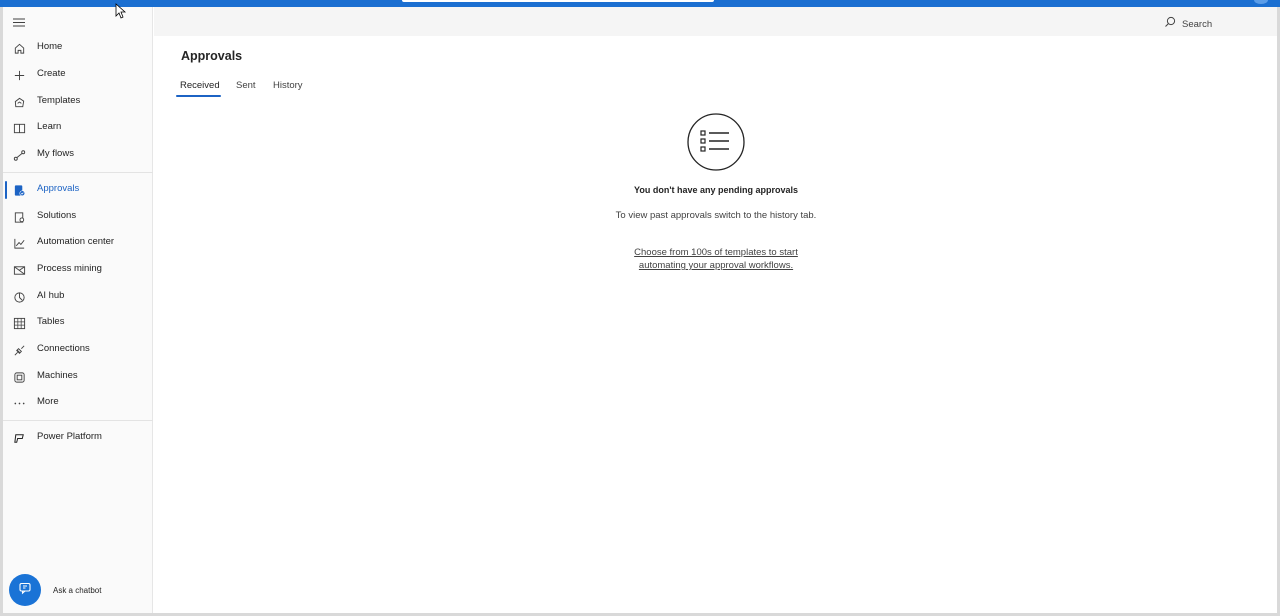 The width and height of the screenshot is (1280, 616). Describe the element at coordinates (49, 126) in the screenshot. I see `sidebar-item-label: Learn` at that location.